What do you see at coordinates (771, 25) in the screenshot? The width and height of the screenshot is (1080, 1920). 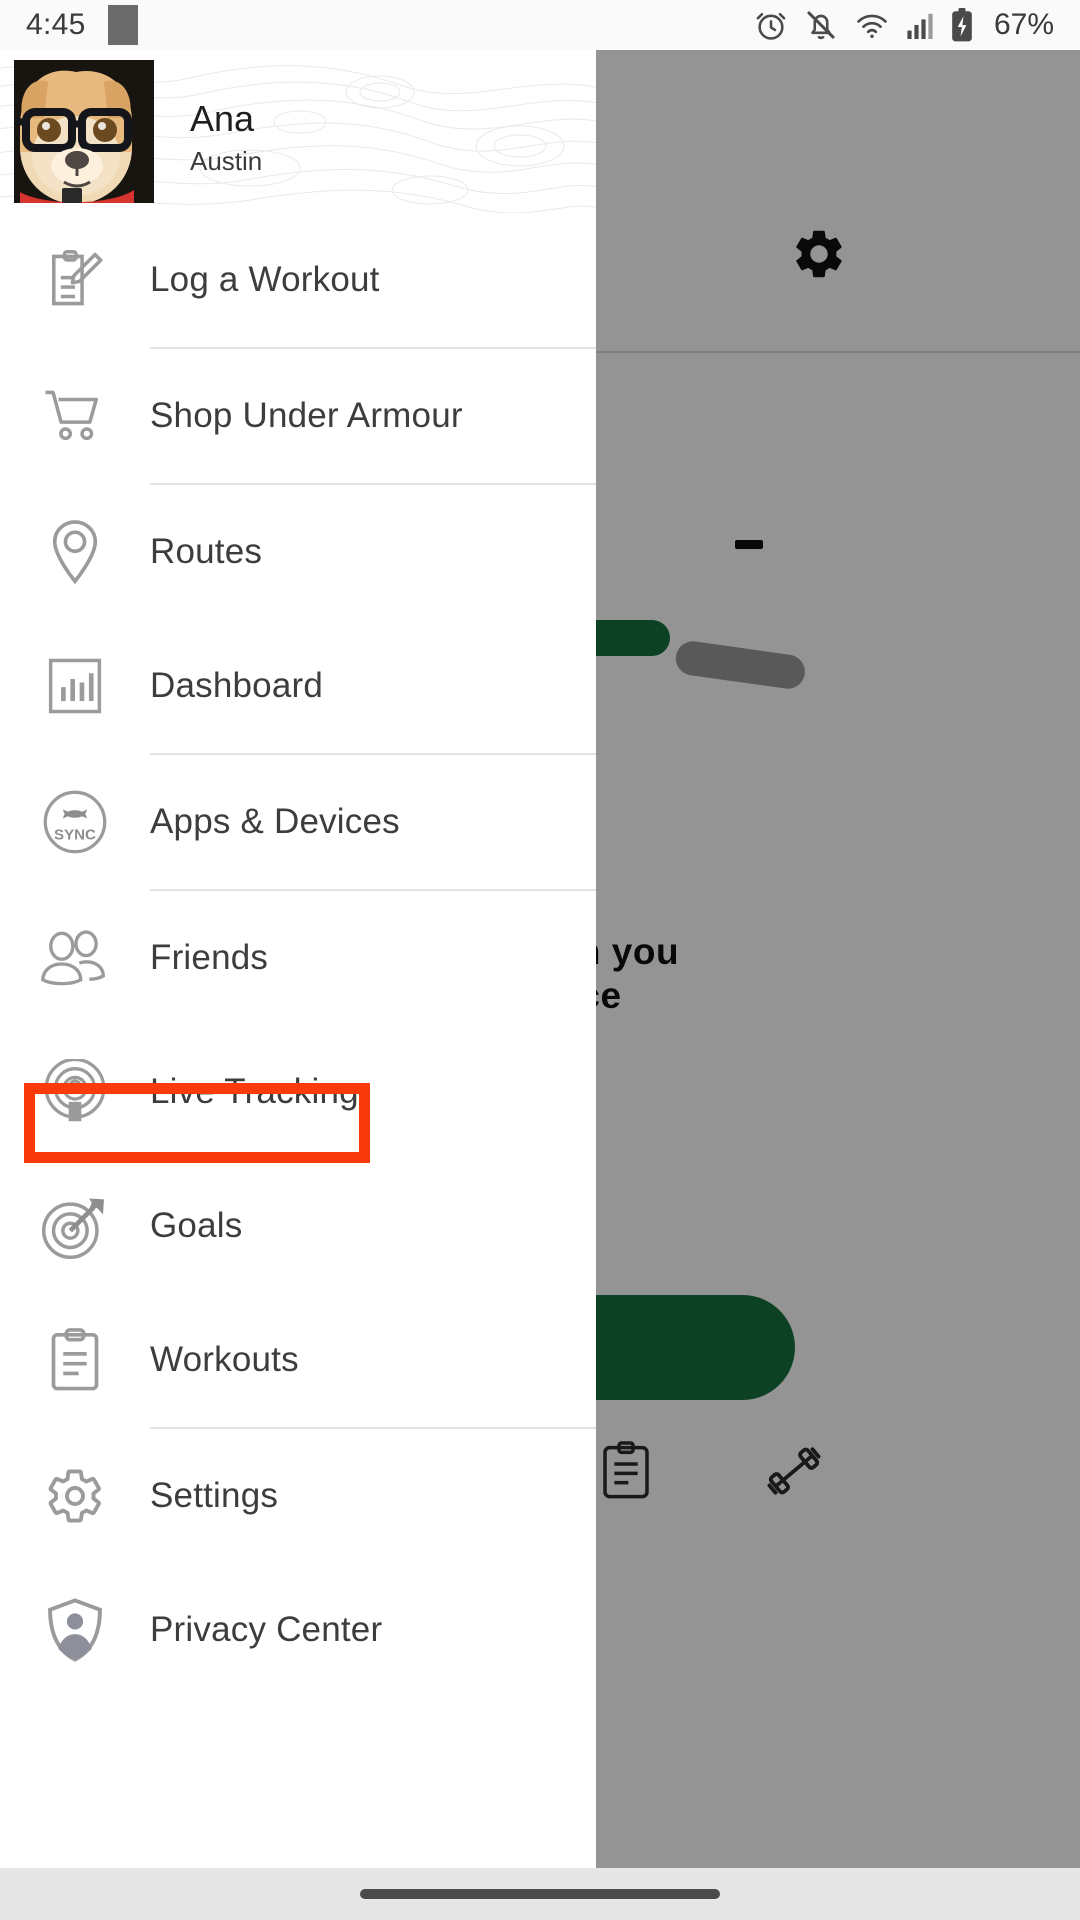 I see `alarm-icon` at bounding box center [771, 25].